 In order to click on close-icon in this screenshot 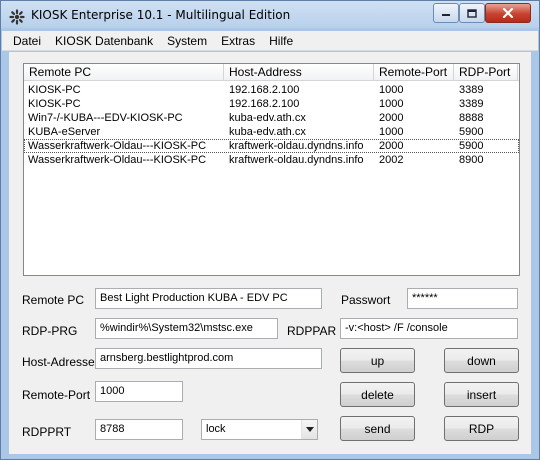, I will do `click(508, 13)`.